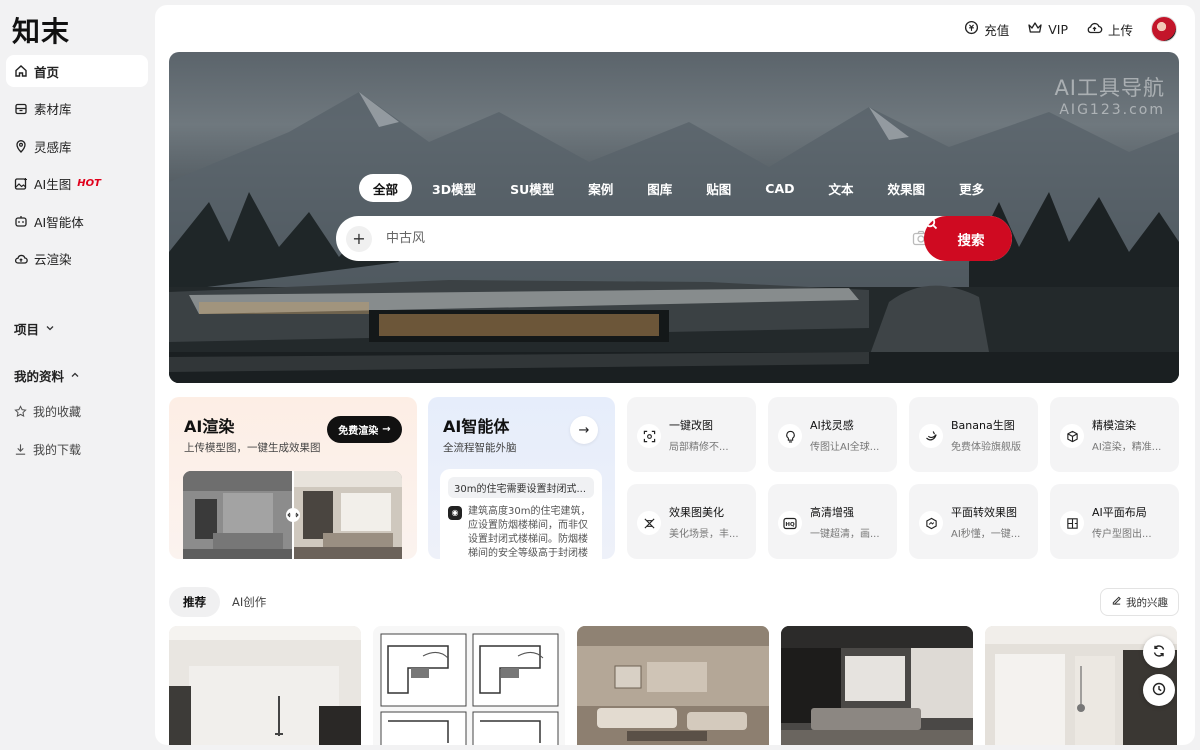  I want to click on sidebar-item-label: 素材库, so click(53, 109).